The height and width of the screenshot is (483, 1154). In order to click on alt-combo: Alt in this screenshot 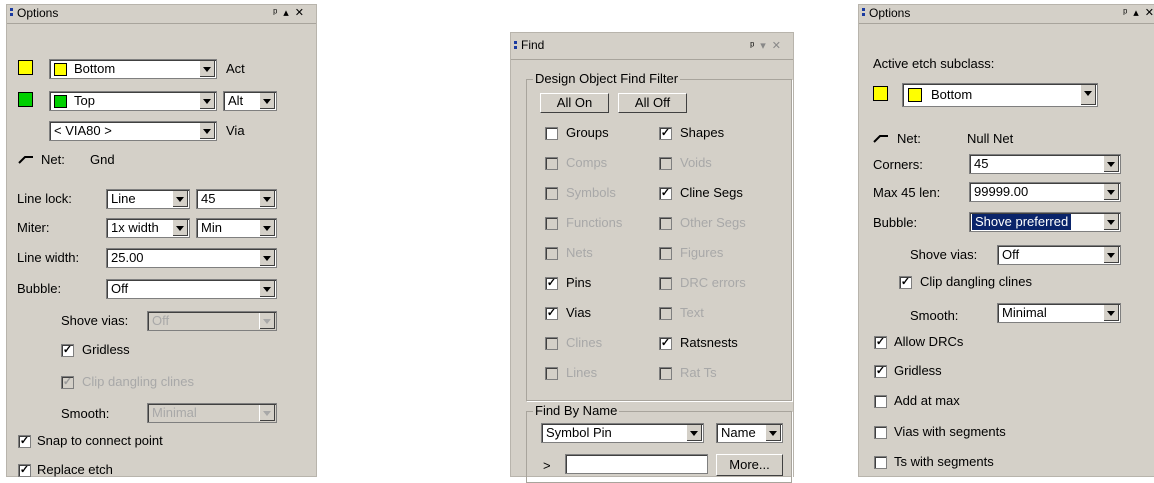, I will do `click(250, 101)`.